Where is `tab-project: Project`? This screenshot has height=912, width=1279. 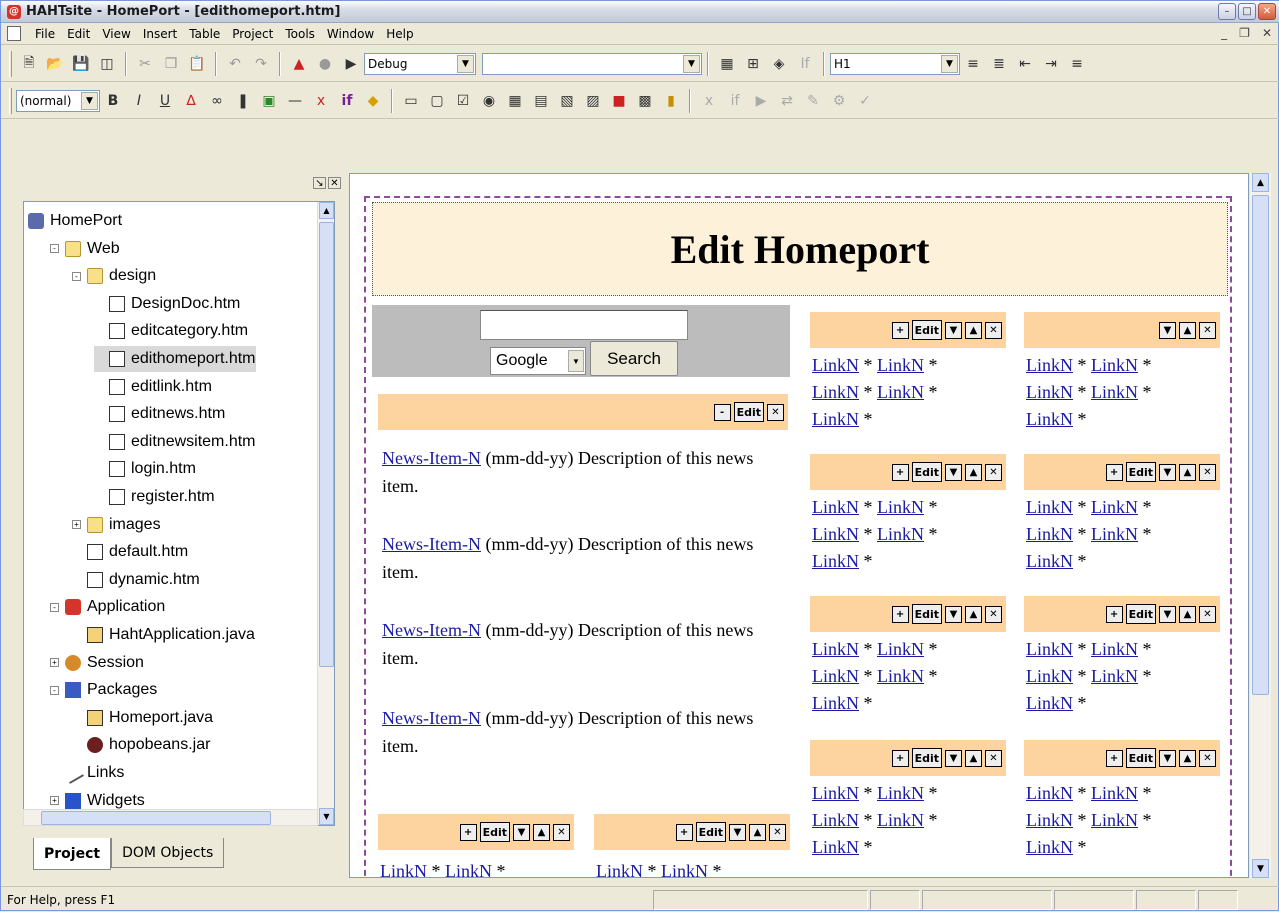
tab-project: Project is located at coordinates (72, 854).